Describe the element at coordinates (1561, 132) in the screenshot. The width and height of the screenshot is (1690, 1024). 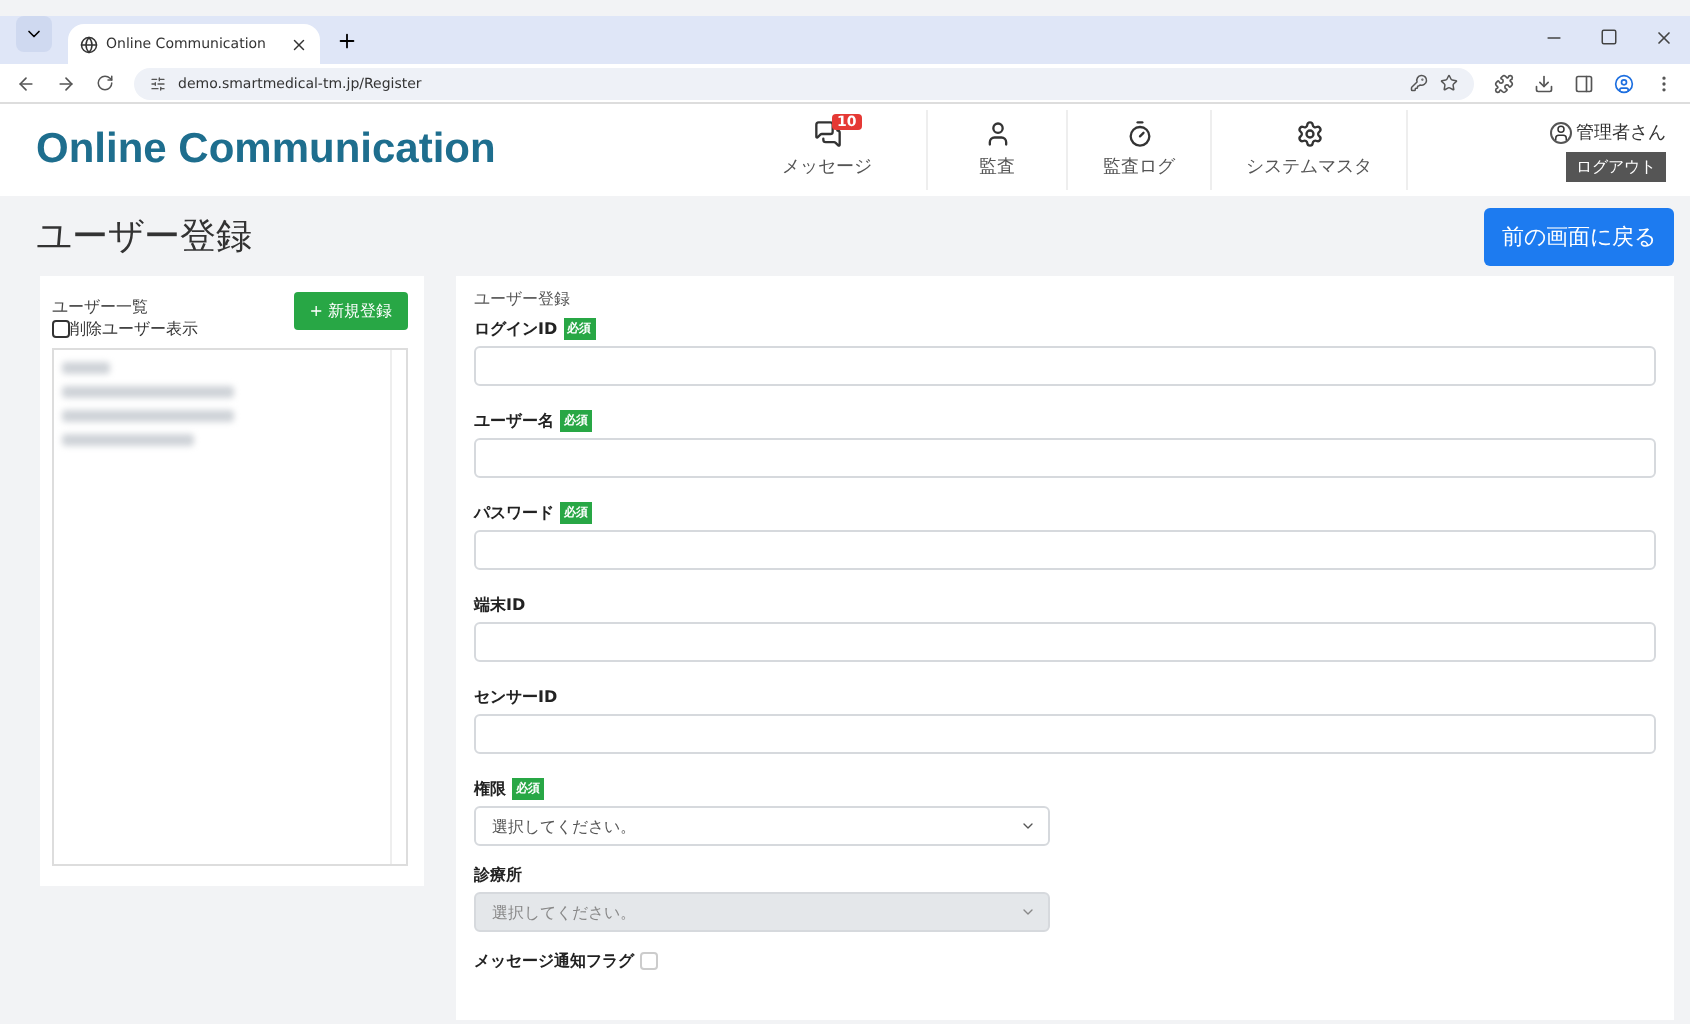
I see `user-icon` at that location.